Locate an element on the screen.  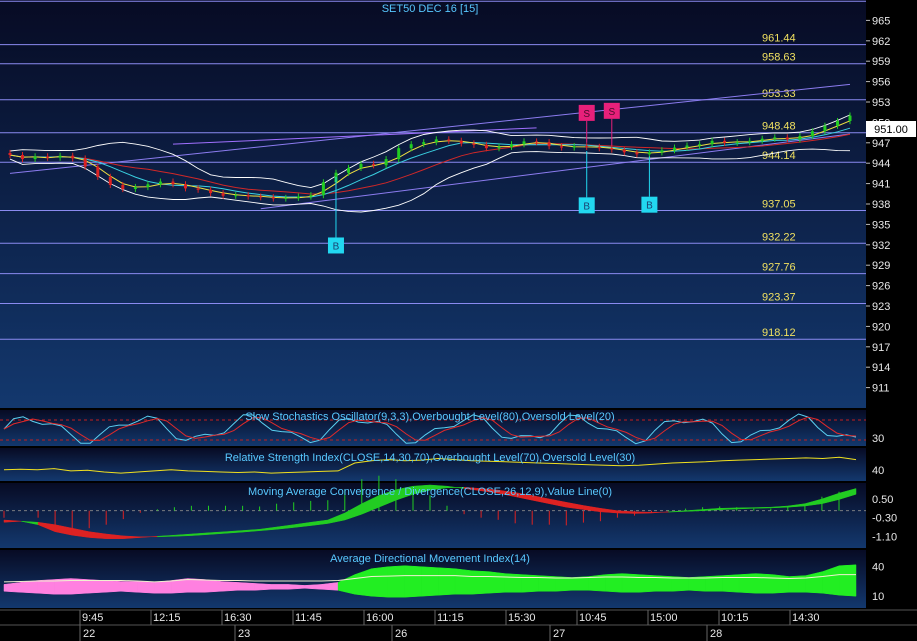
price-tick-label: 926 is located at coordinates (881, 287).